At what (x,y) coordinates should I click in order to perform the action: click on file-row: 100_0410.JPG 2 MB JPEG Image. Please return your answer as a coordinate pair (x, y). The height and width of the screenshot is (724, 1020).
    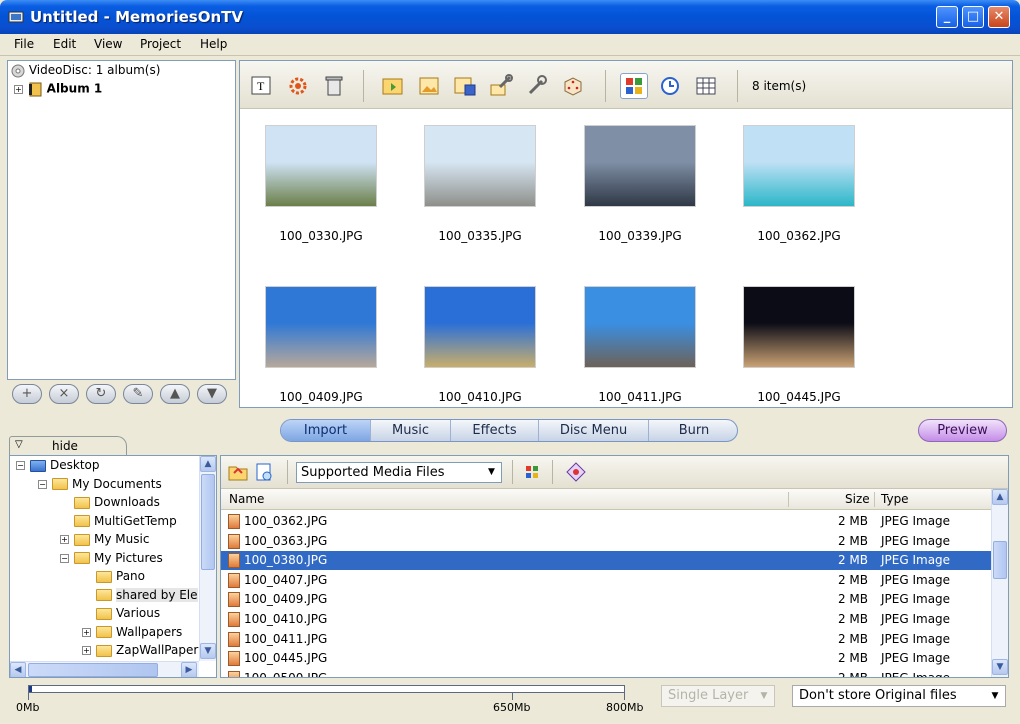
    Looking at the image, I should click on (606, 619).